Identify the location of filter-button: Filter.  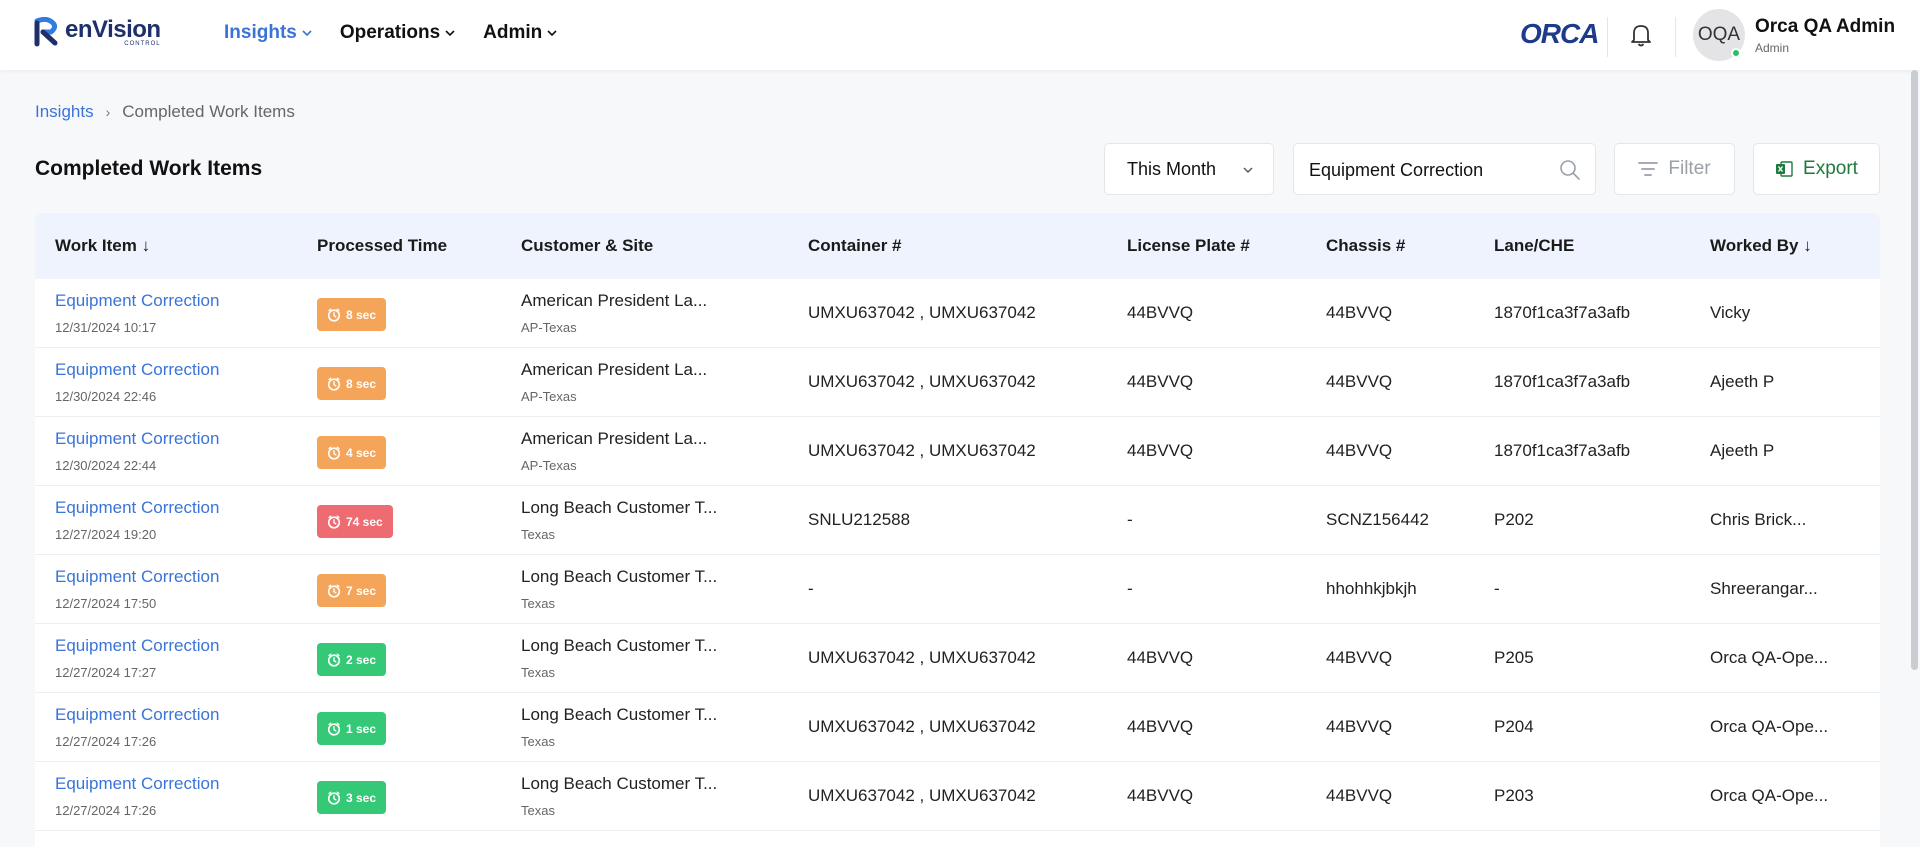
(1674, 169).